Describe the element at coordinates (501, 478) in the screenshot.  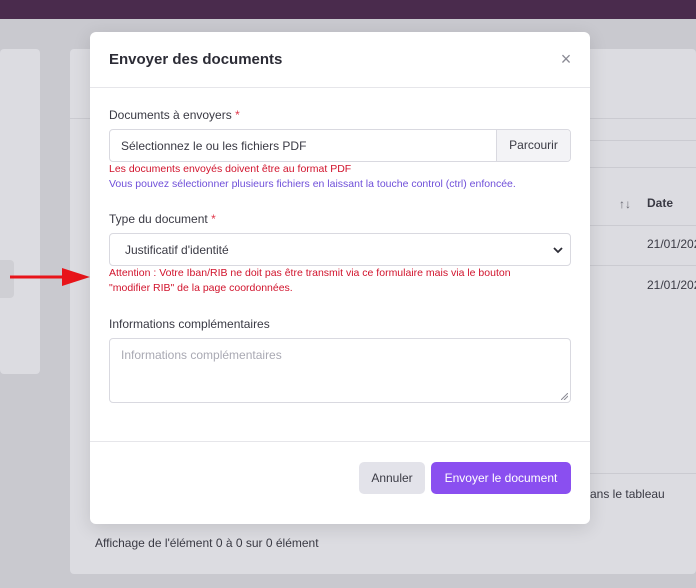
I see `send-document-button: Envoyer le document` at that location.